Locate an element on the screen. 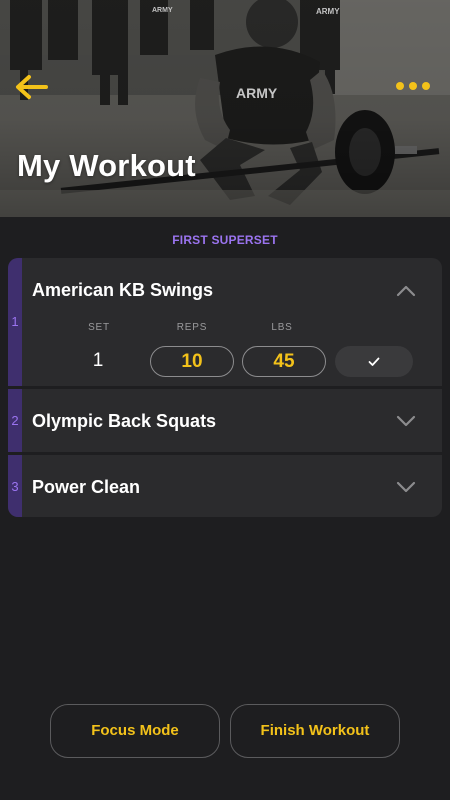  chevron-up-icon is located at coordinates (406, 291).